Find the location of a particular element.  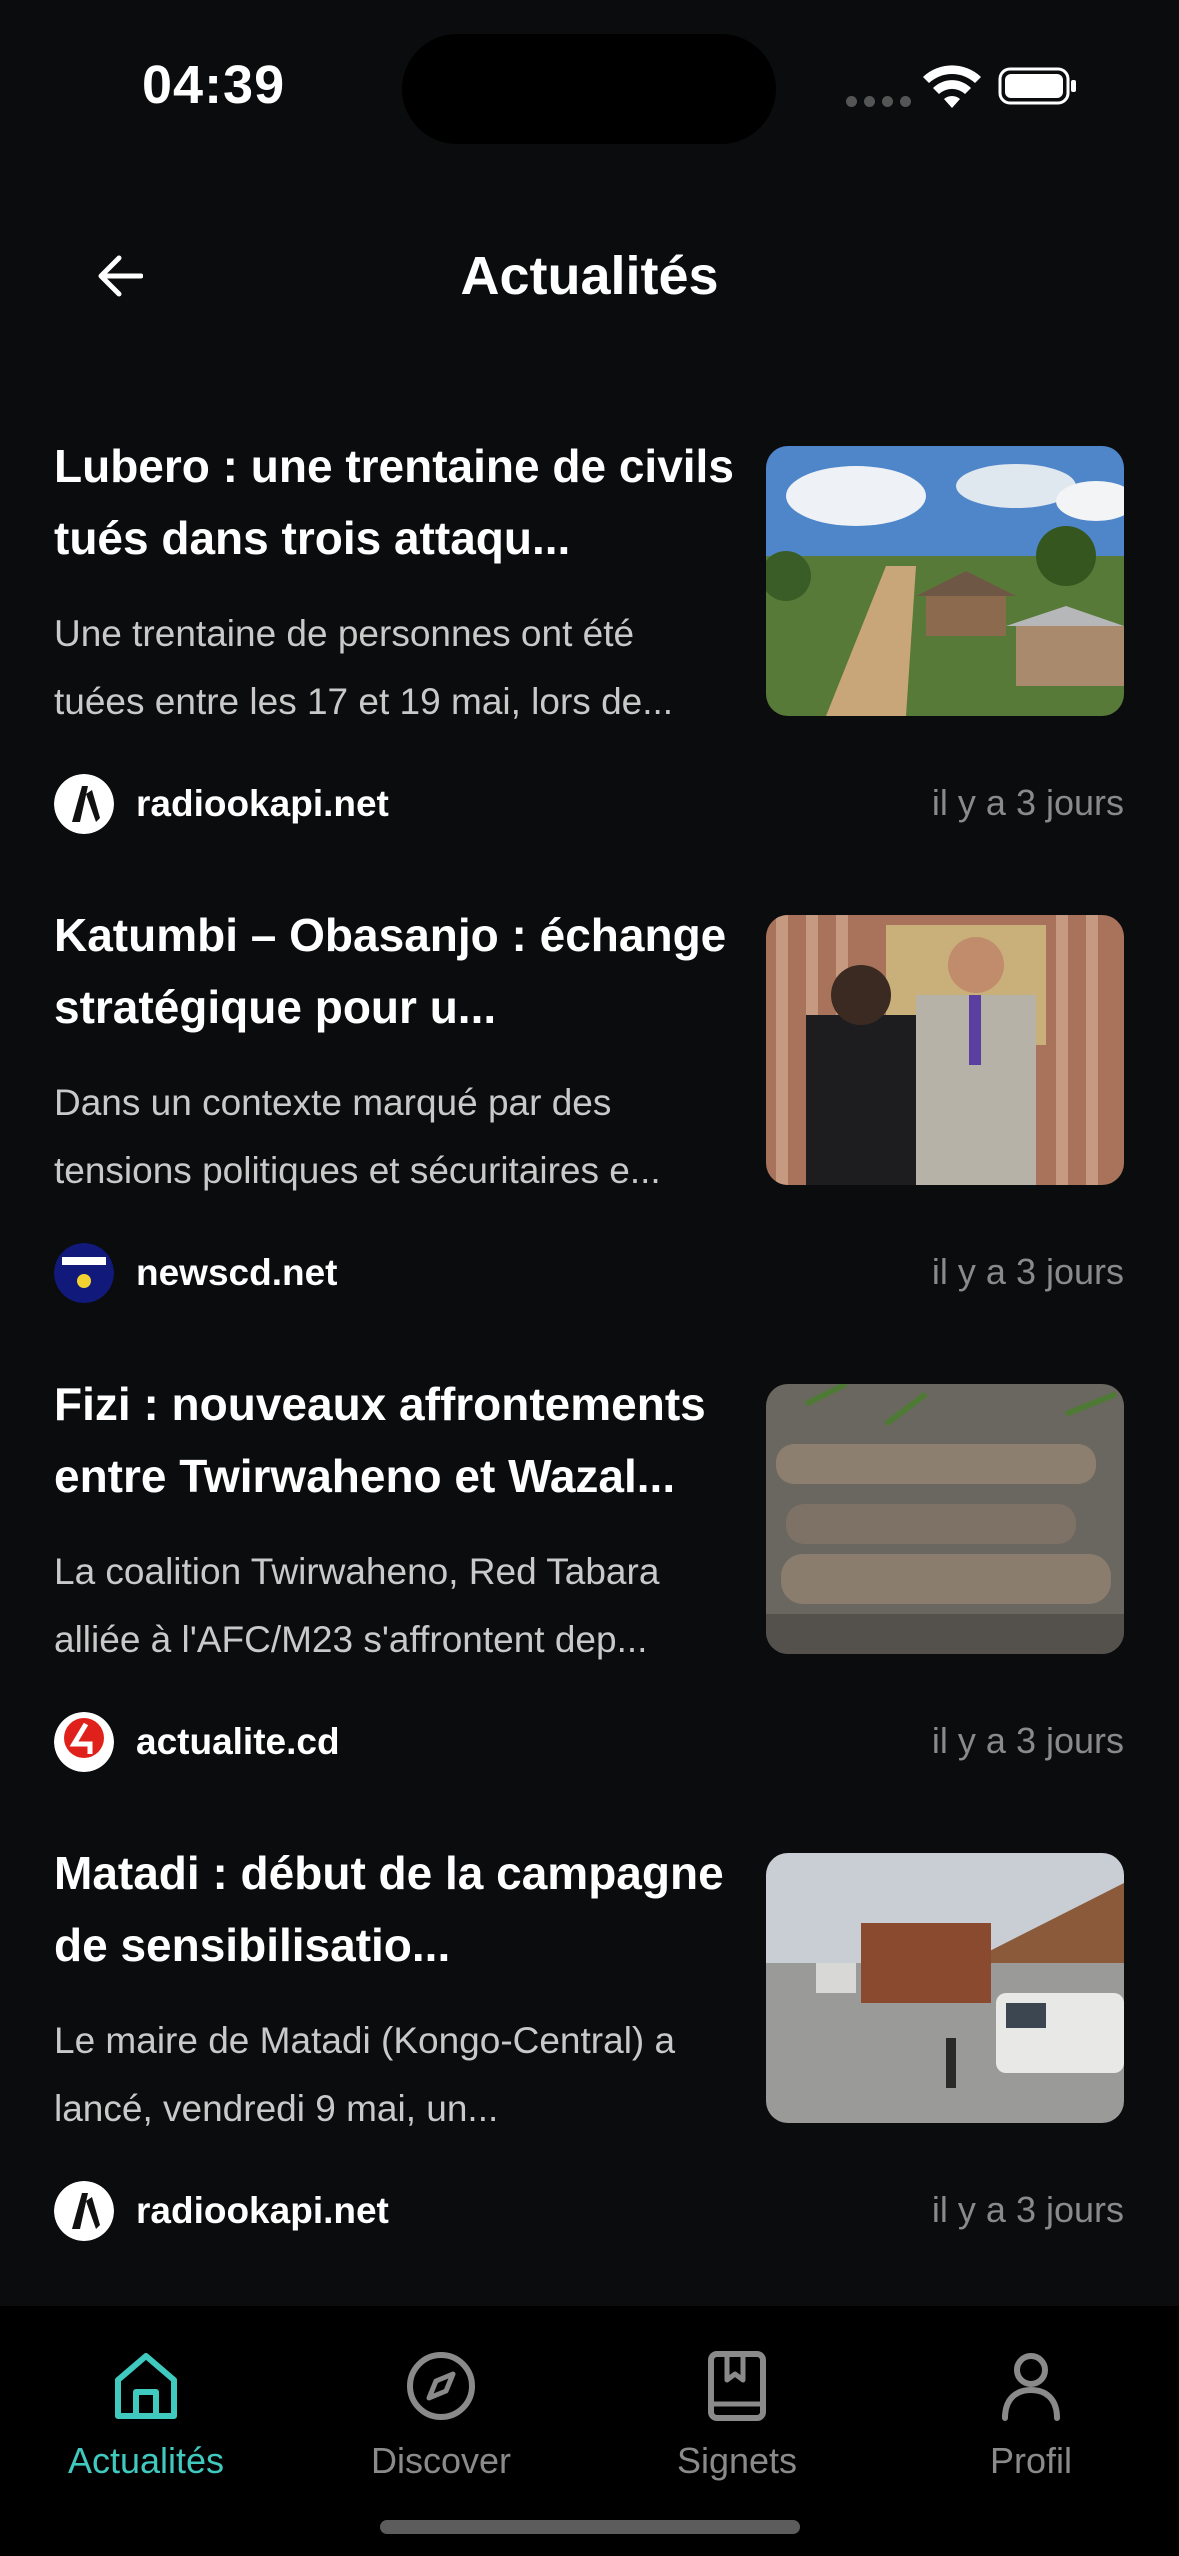

dynamic-island is located at coordinates (589, 89).